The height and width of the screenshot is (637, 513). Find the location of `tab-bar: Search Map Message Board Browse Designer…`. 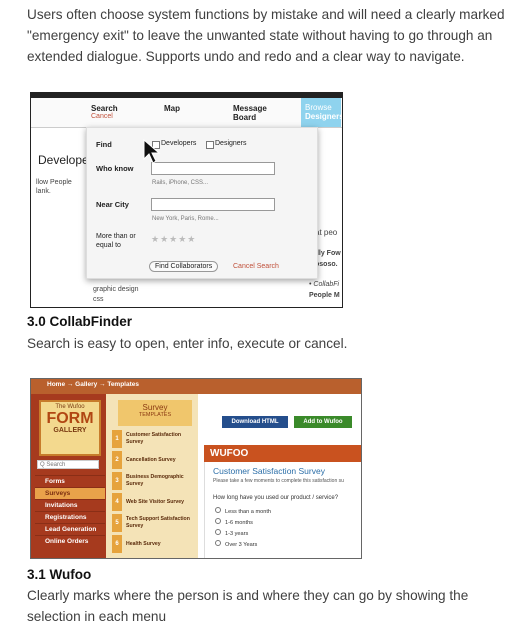

tab-bar: Search Map Message Board Browse Designer… is located at coordinates (186, 113).